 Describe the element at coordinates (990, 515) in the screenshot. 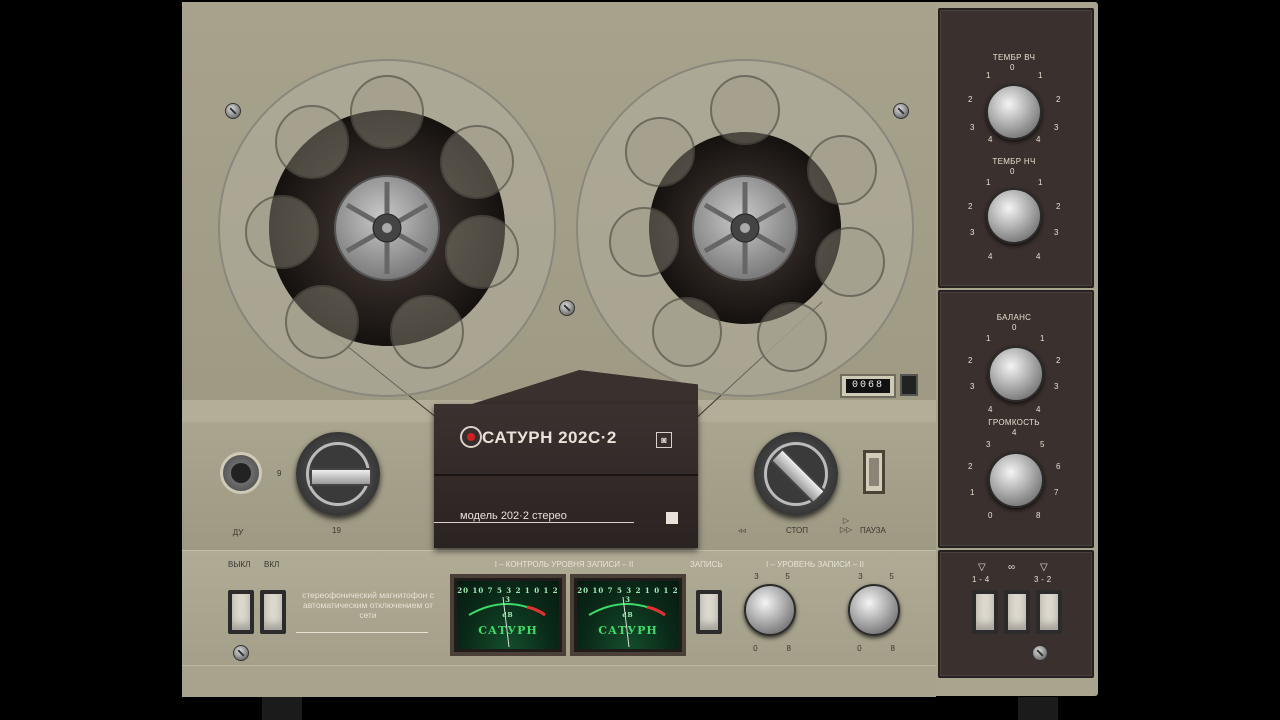

I see `volume-mark: 0` at that location.